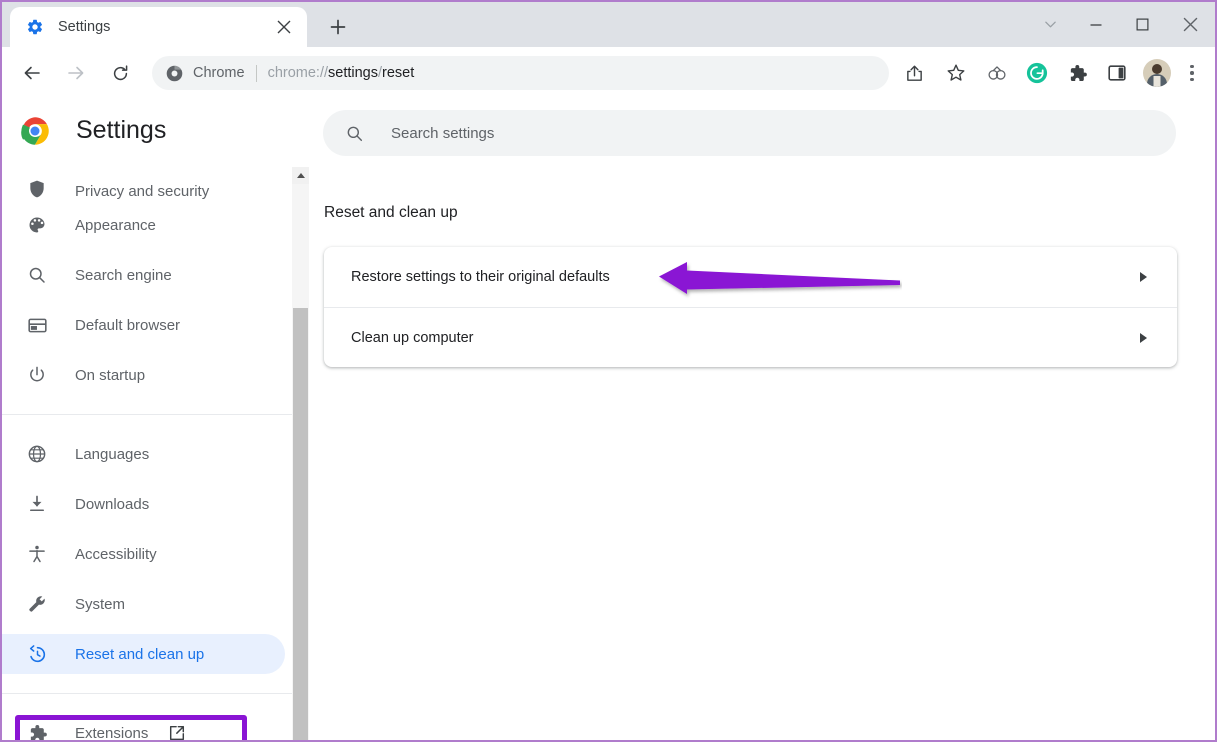  I want to click on tab-search-button, so click(1050, 24).